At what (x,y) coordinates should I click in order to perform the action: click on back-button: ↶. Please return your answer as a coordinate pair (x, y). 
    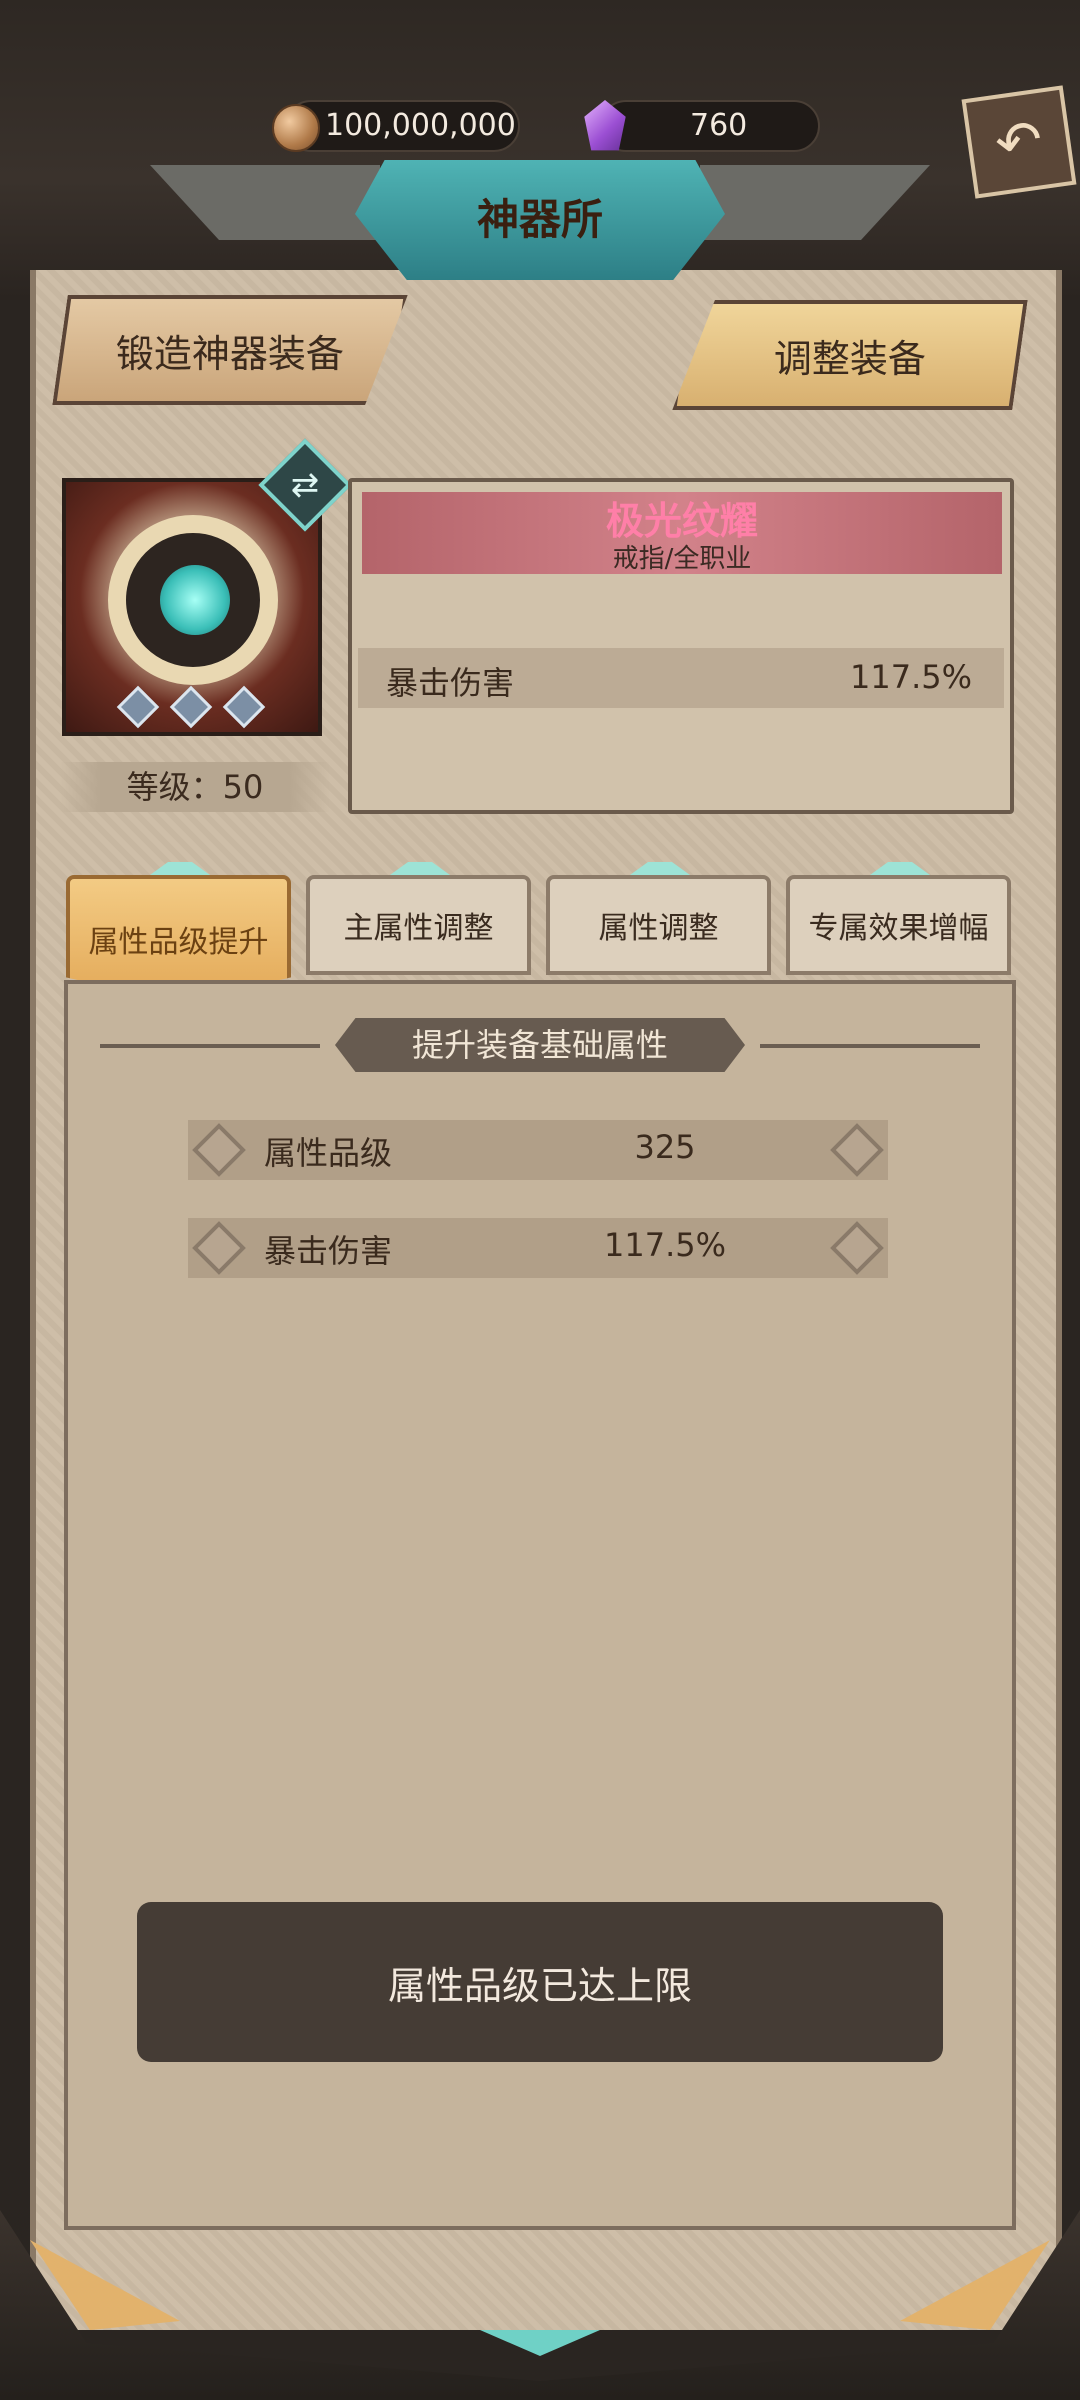
    Looking at the image, I should click on (1019, 142).